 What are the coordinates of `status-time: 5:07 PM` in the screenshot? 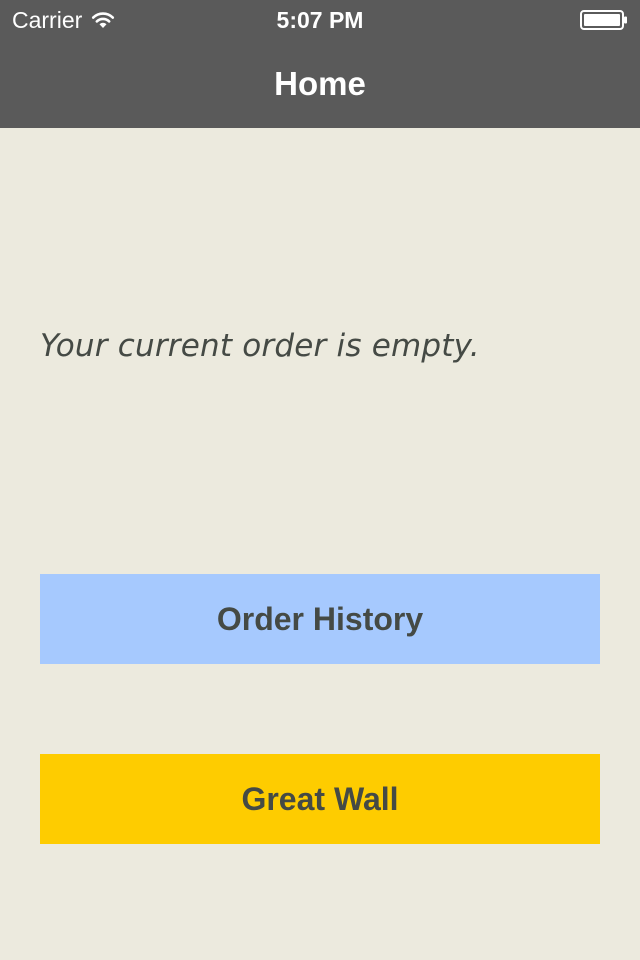 It's located at (320, 20).